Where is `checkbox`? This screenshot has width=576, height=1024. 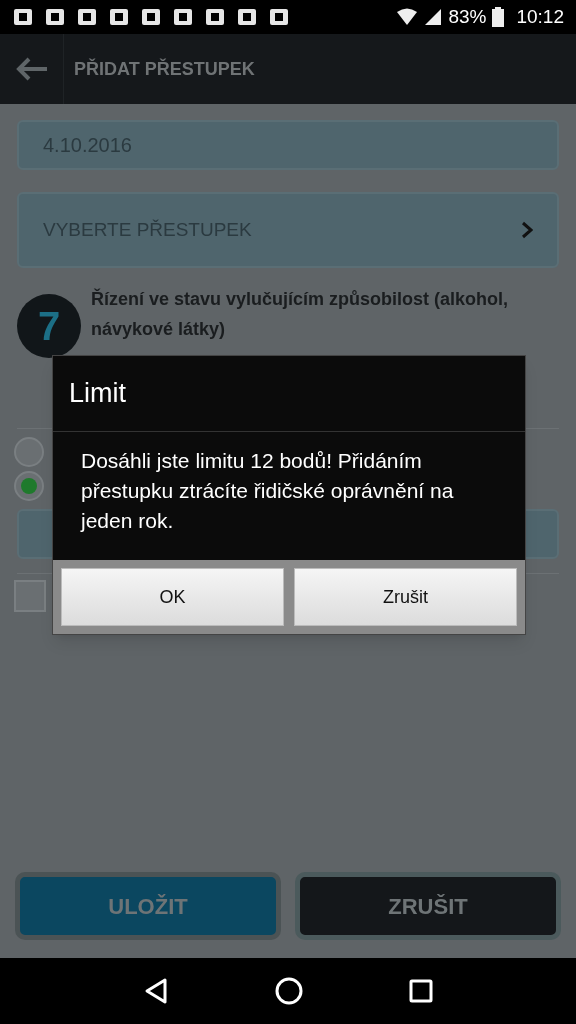
checkbox is located at coordinates (30, 596).